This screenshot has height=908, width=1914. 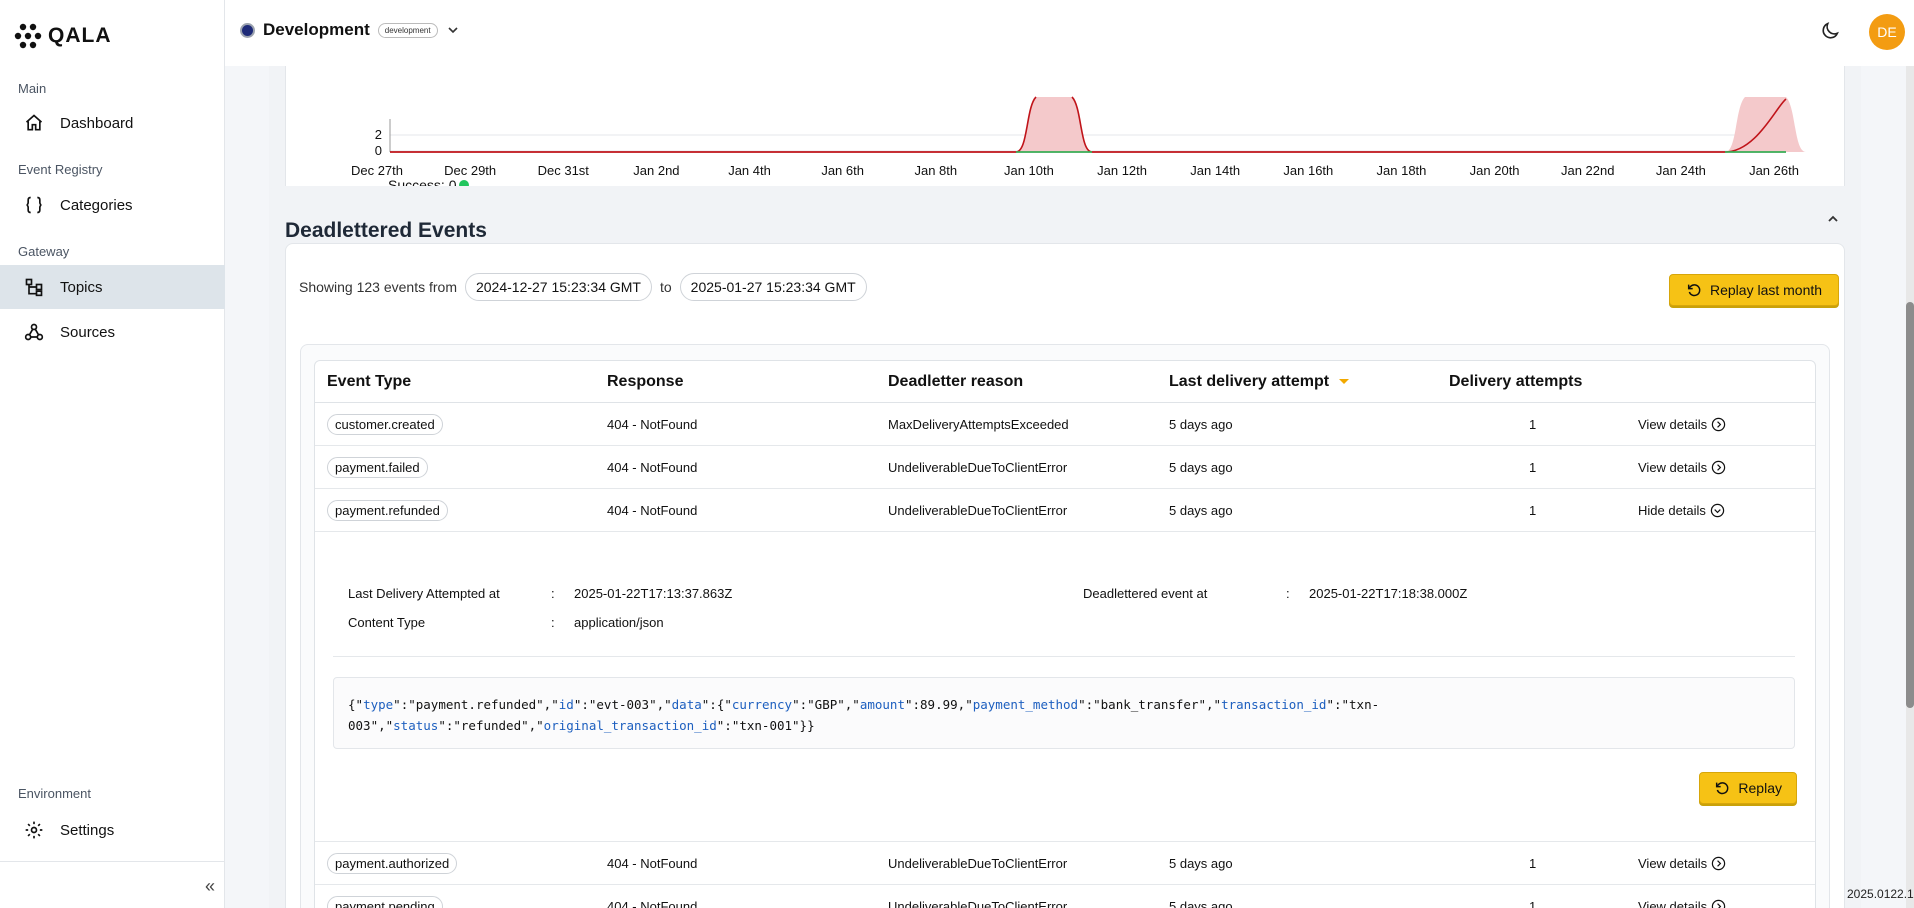 What do you see at coordinates (1069, 33) in the screenshot?
I see `top-header: Development development DE` at bounding box center [1069, 33].